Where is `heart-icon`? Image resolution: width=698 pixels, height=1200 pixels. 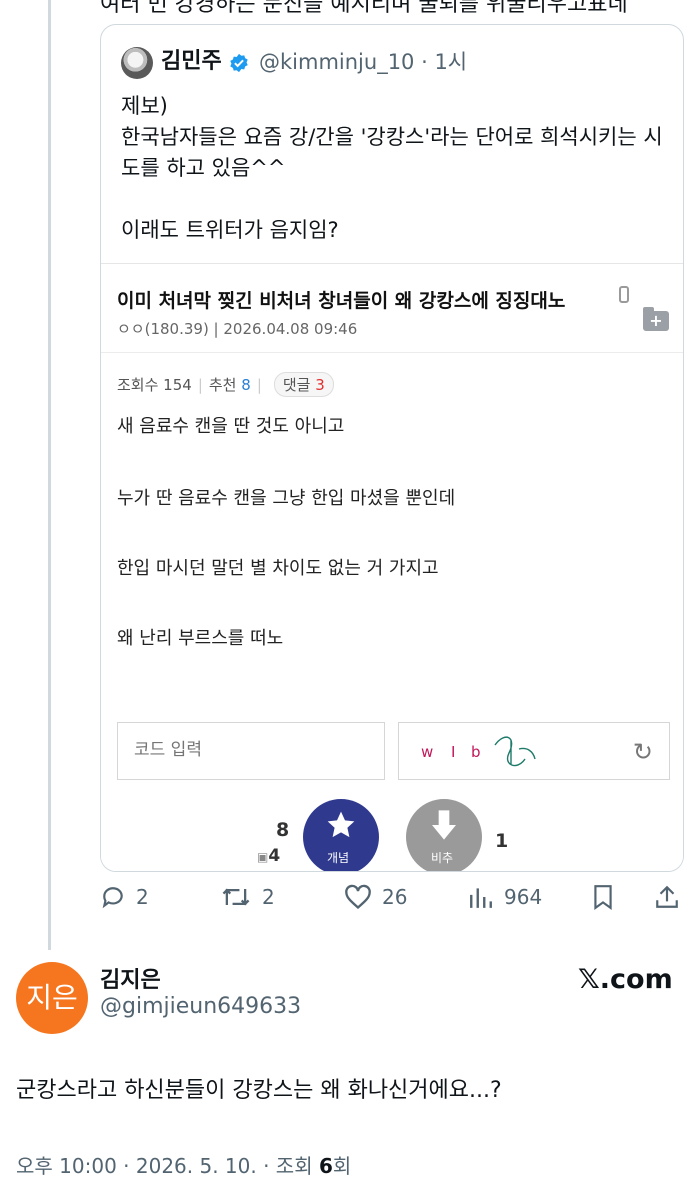 heart-icon is located at coordinates (358, 897).